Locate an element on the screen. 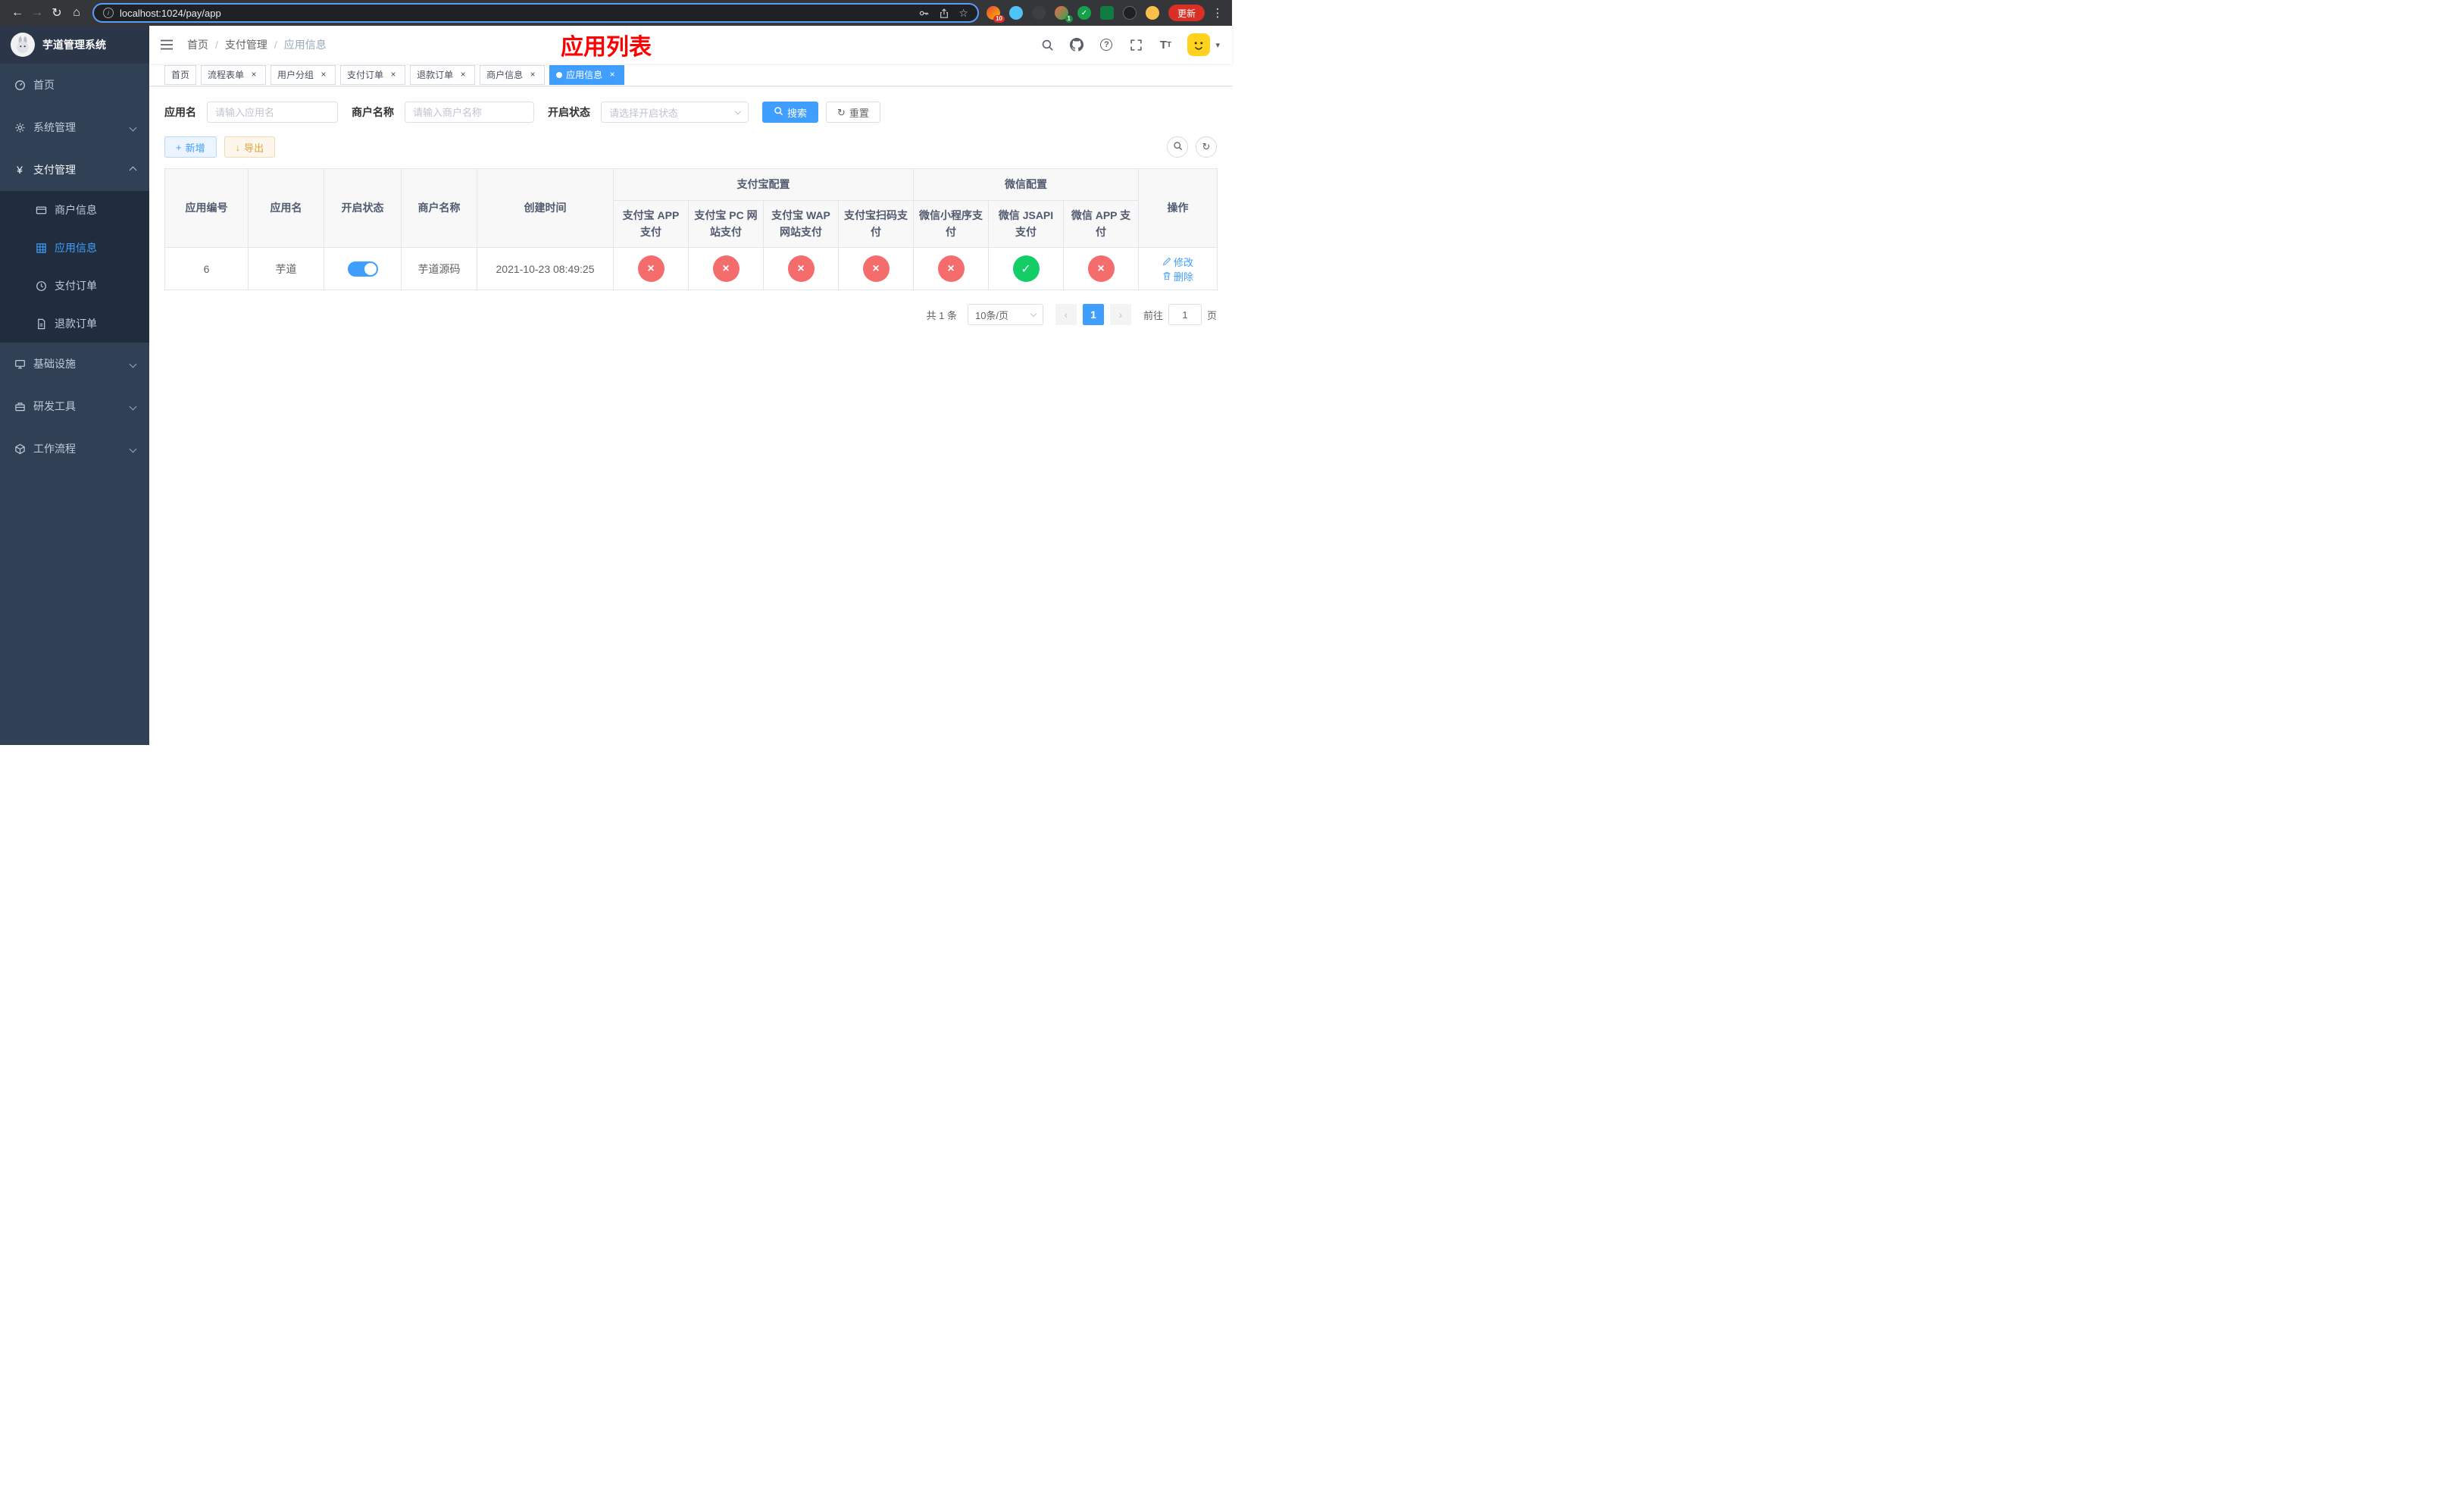 Image resolution: width=2464 pixels, height=1490 pixels. tab-process-form: 流程表单 × is located at coordinates (234, 74).